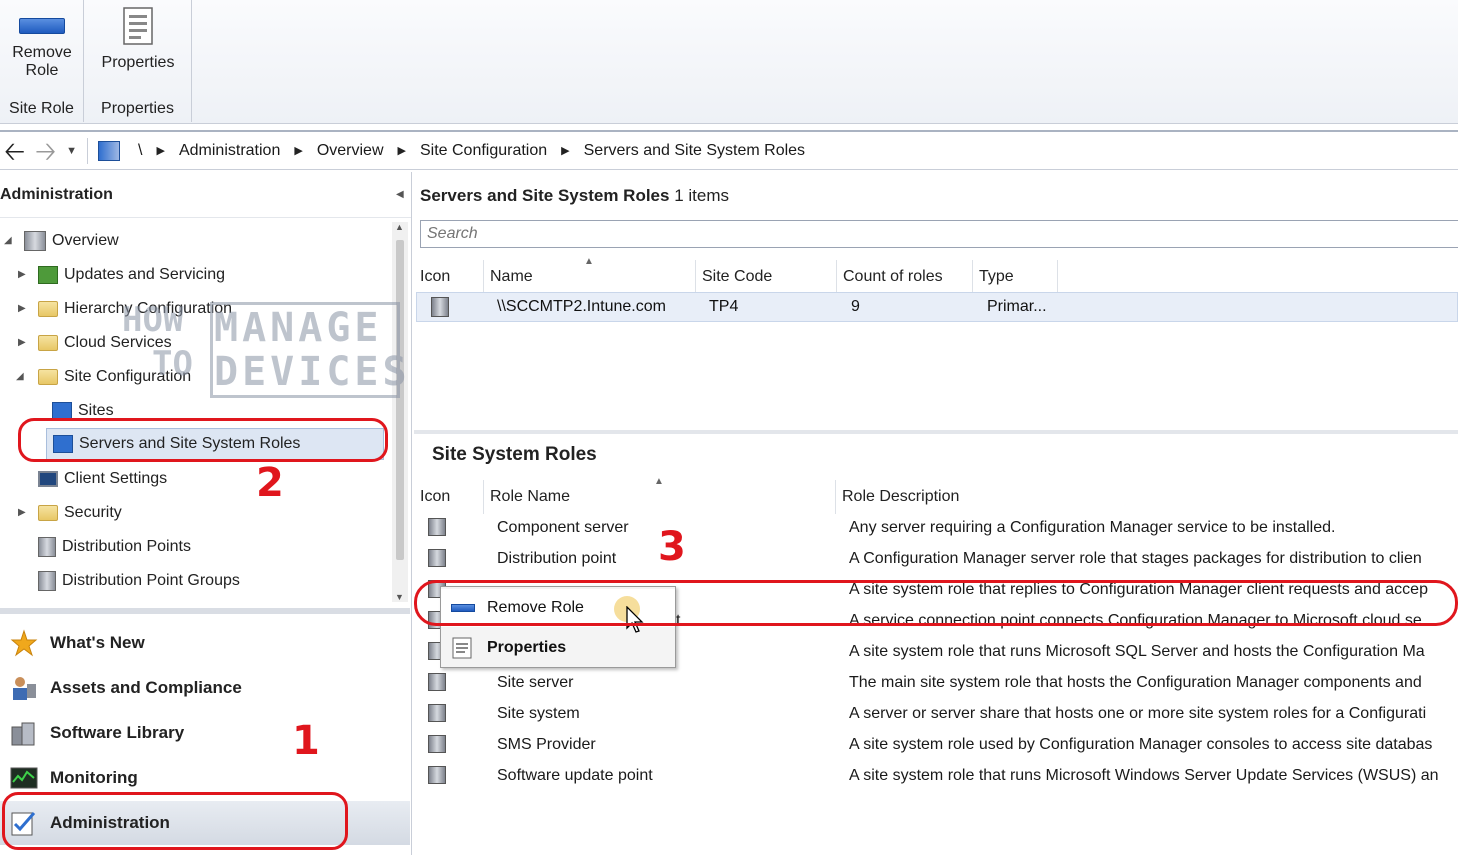 This screenshot has height=855, width=1458. I want to click on tree-item-distribution-point-groups: Distribution Point Groups, so click(120, 581).